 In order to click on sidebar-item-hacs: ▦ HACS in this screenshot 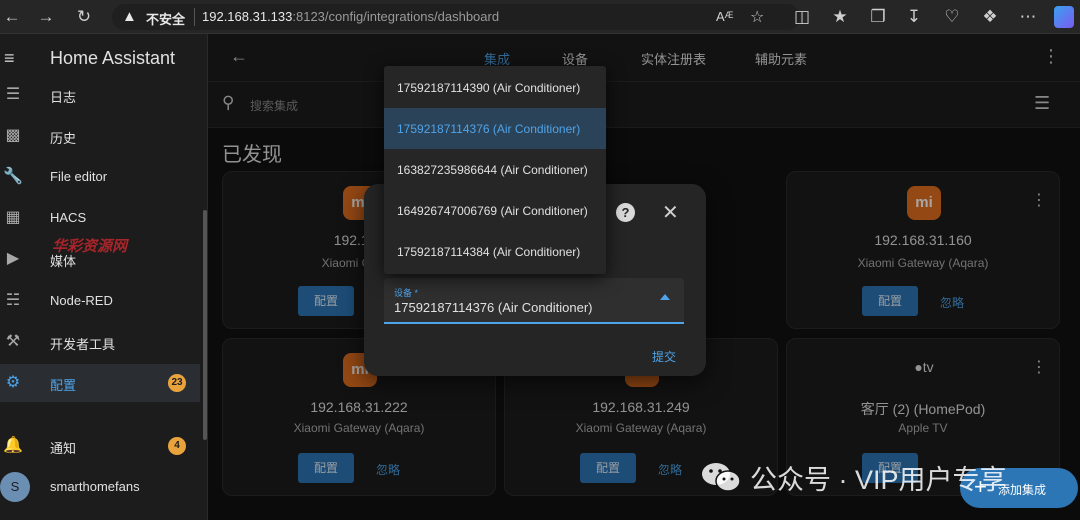, I will do `click(100, 218)`.